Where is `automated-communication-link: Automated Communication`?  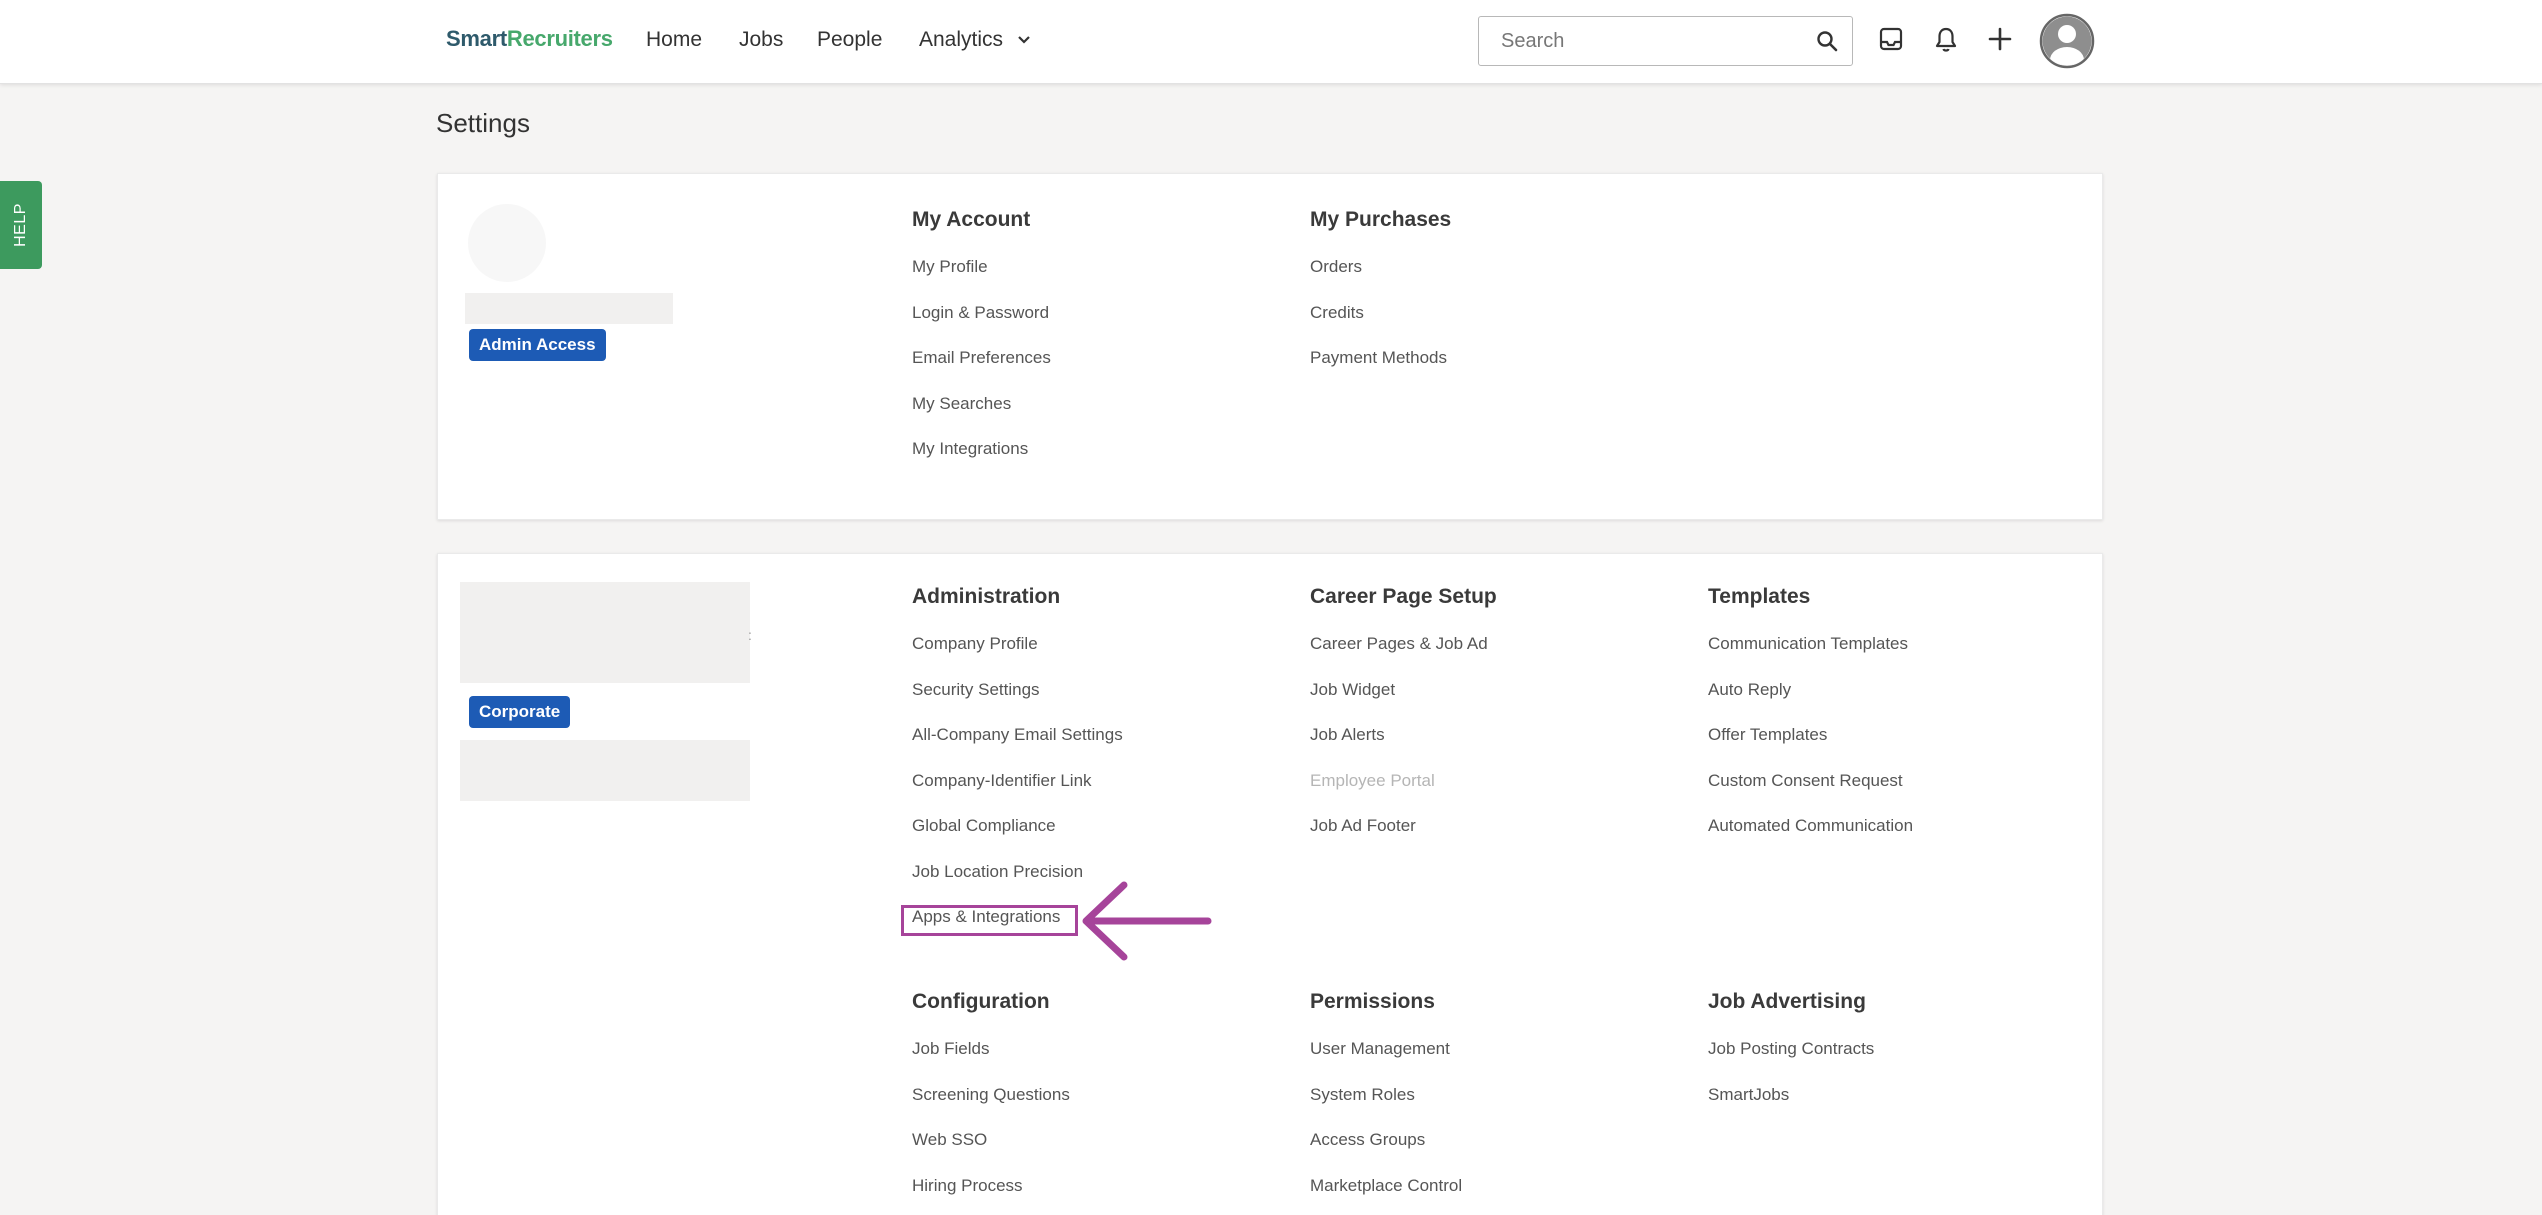
automated-communication-link: Automated Communication is located at coordinates (1898, 839).